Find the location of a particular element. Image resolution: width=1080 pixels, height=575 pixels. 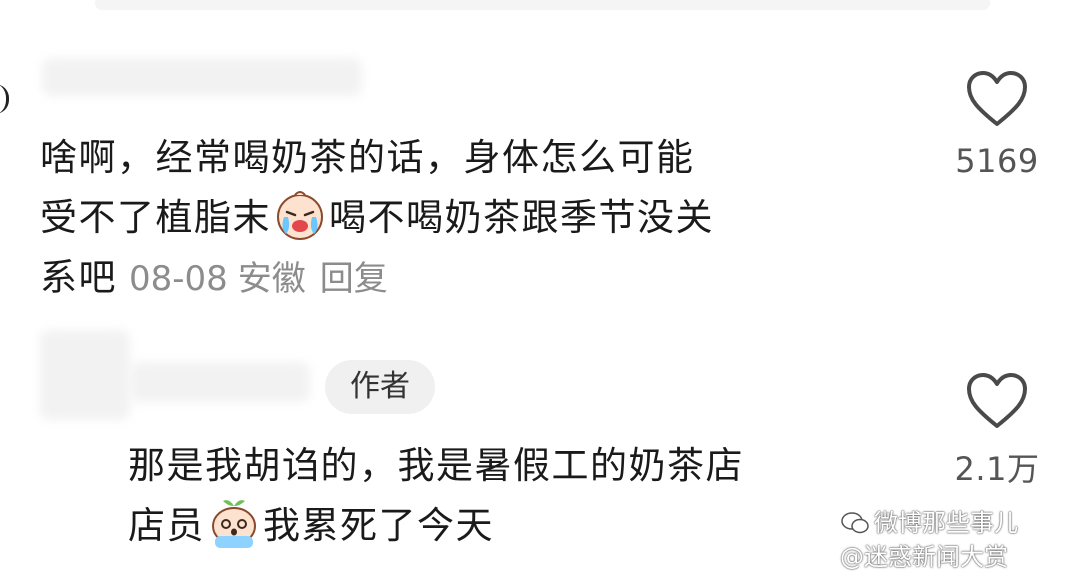

comment-text: 我累死了今天 is located at coordinates (378, 525).